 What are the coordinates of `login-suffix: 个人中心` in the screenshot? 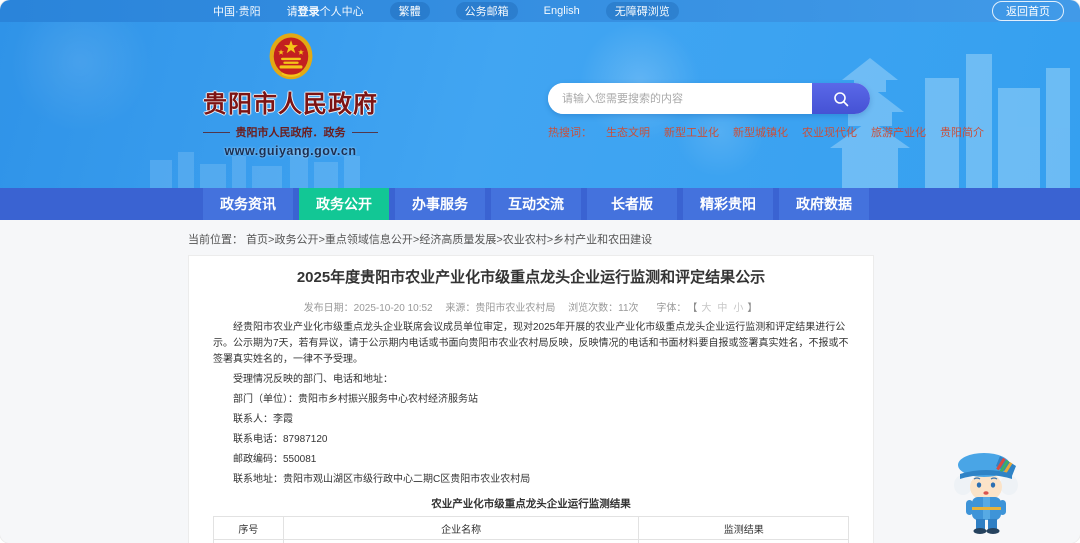 It's located at (341, 12).